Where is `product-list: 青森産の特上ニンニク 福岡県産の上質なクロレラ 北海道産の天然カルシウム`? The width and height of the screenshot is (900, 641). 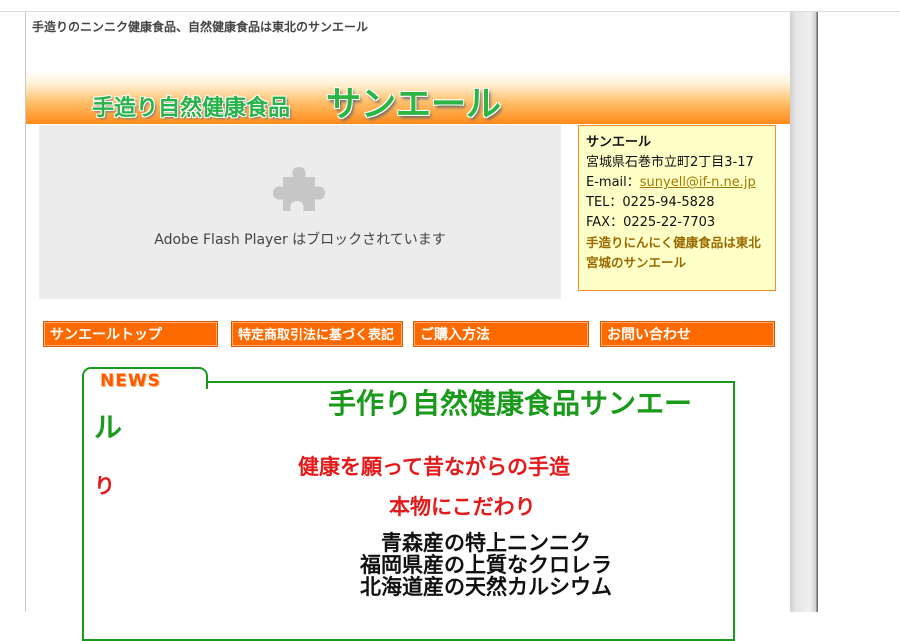 product-list: 青森産の特上ニンニク 福岡県産の上質なクロレラ 北海道産の天然カルシウム is located at coordinates (486, 565).